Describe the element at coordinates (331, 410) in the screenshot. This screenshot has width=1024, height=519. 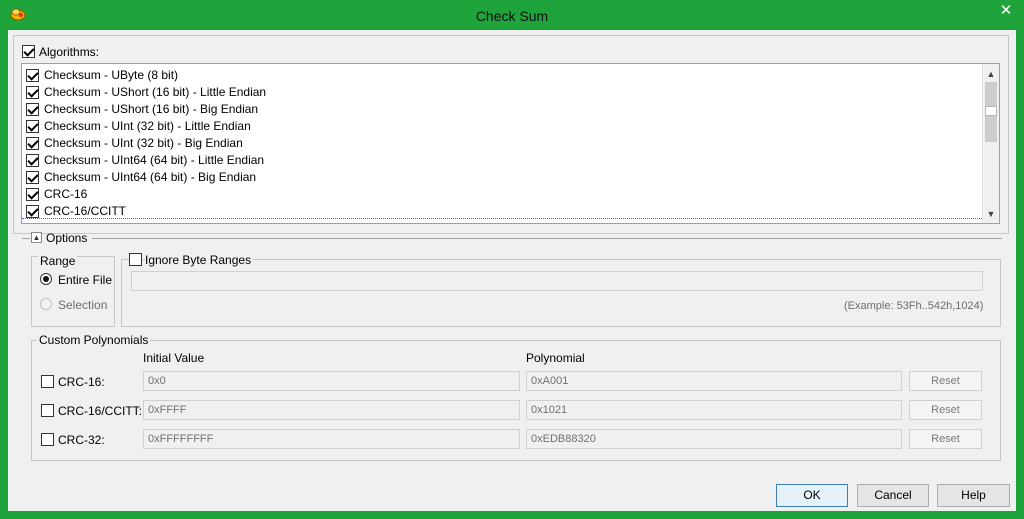
I see `crc16-ccitt-initial-input: 0xFFFF` at that location.